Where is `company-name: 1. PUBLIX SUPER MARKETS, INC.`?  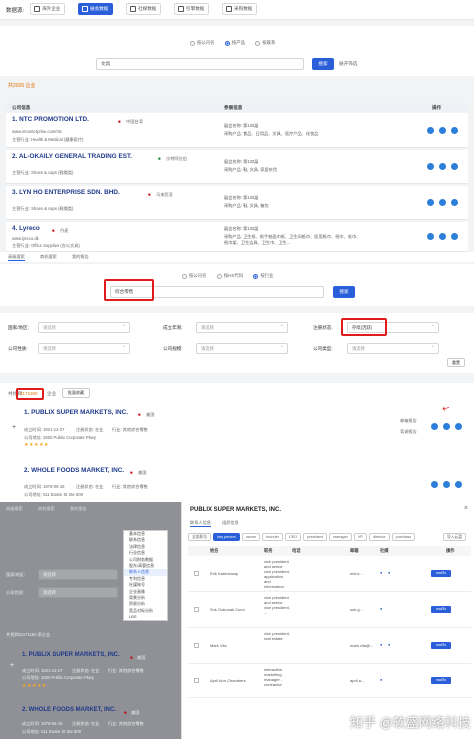
company-name: 1. PUBLIX SUPER MARKETS, INC. is located at coordinates (76, 412).